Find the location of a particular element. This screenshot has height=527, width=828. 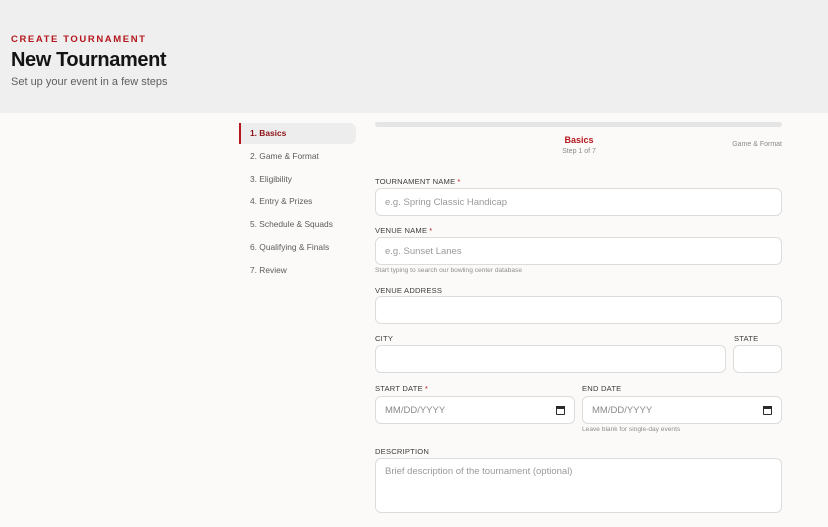

step-nav-item-review: 7. Review is located at coordinates (297, 270).